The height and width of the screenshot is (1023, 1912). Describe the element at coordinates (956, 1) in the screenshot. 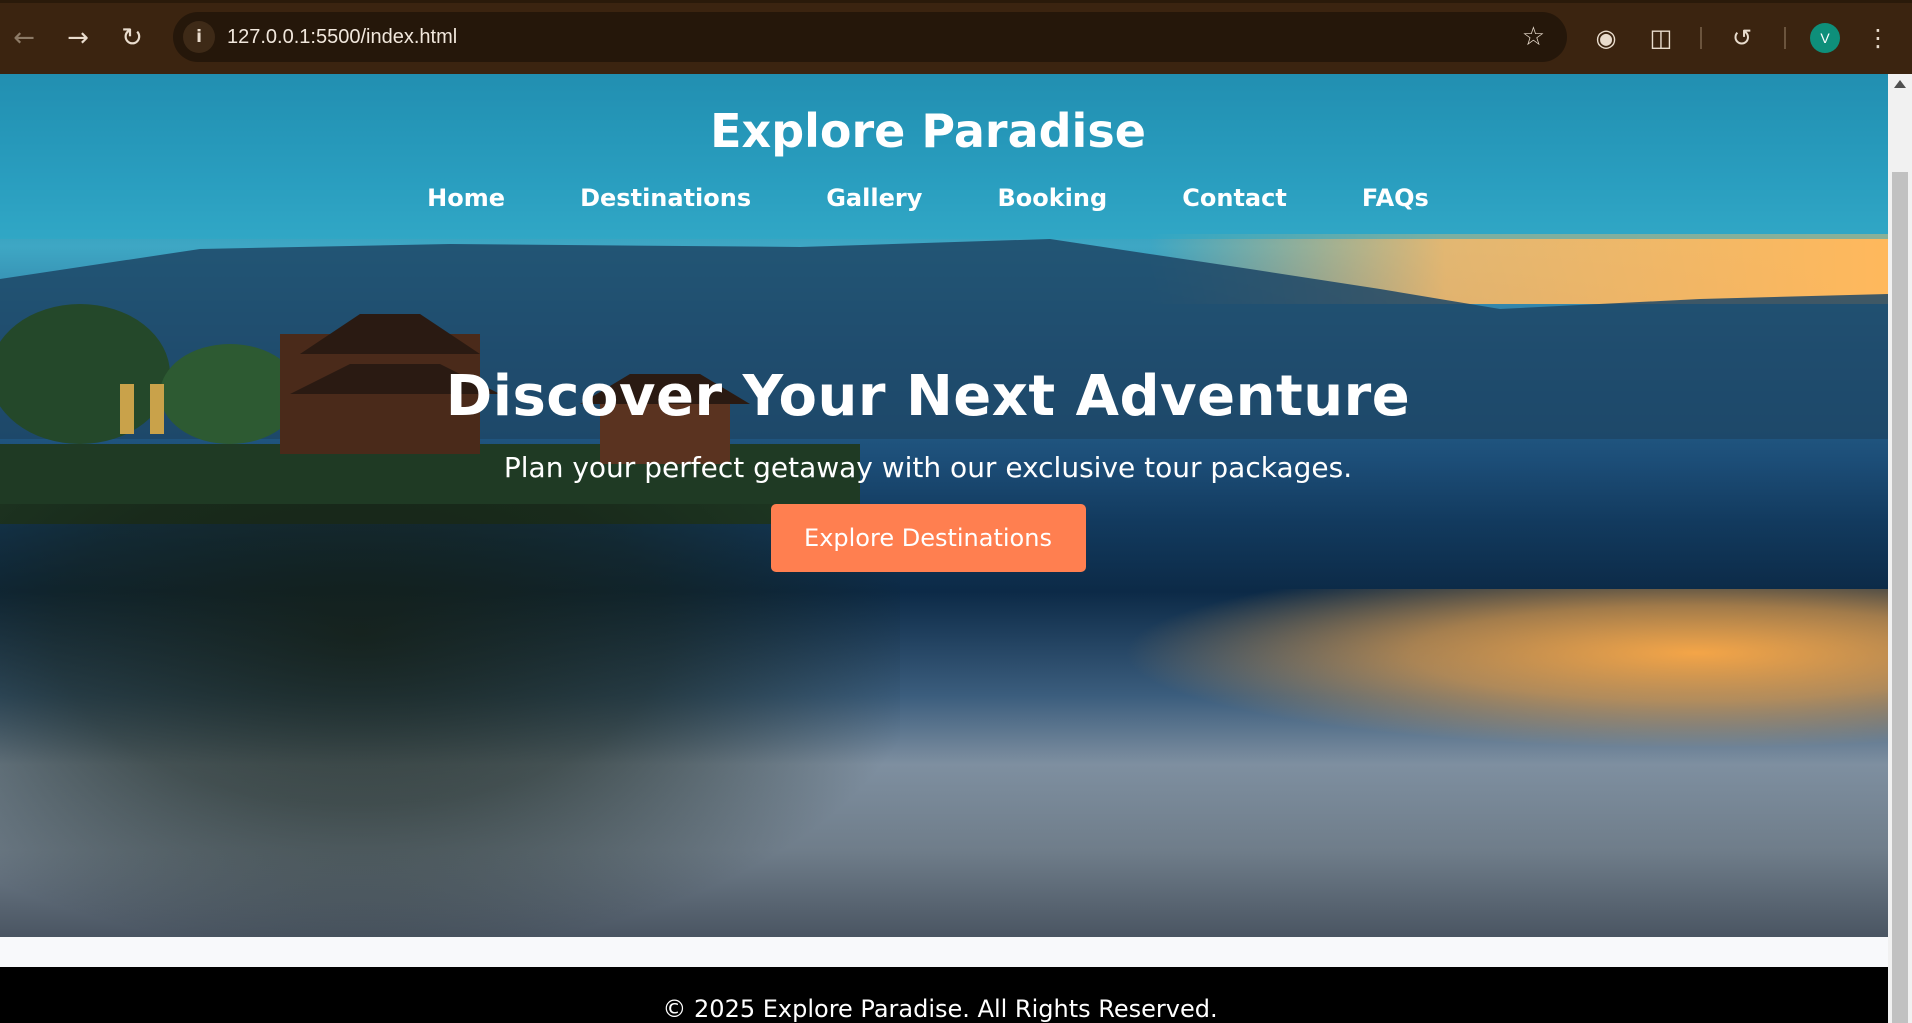

I see `tab-strip-edge` at that location.